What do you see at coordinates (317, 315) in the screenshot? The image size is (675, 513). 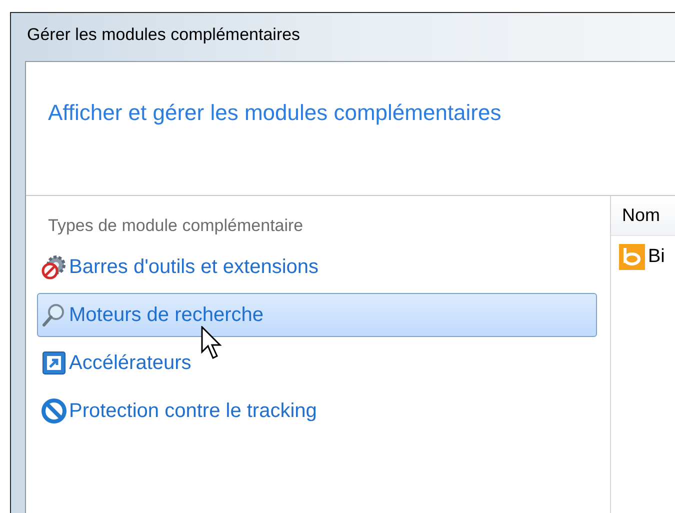 I see `sidebar-item: Moteurs de recherche` at bounding box center [317, 315].